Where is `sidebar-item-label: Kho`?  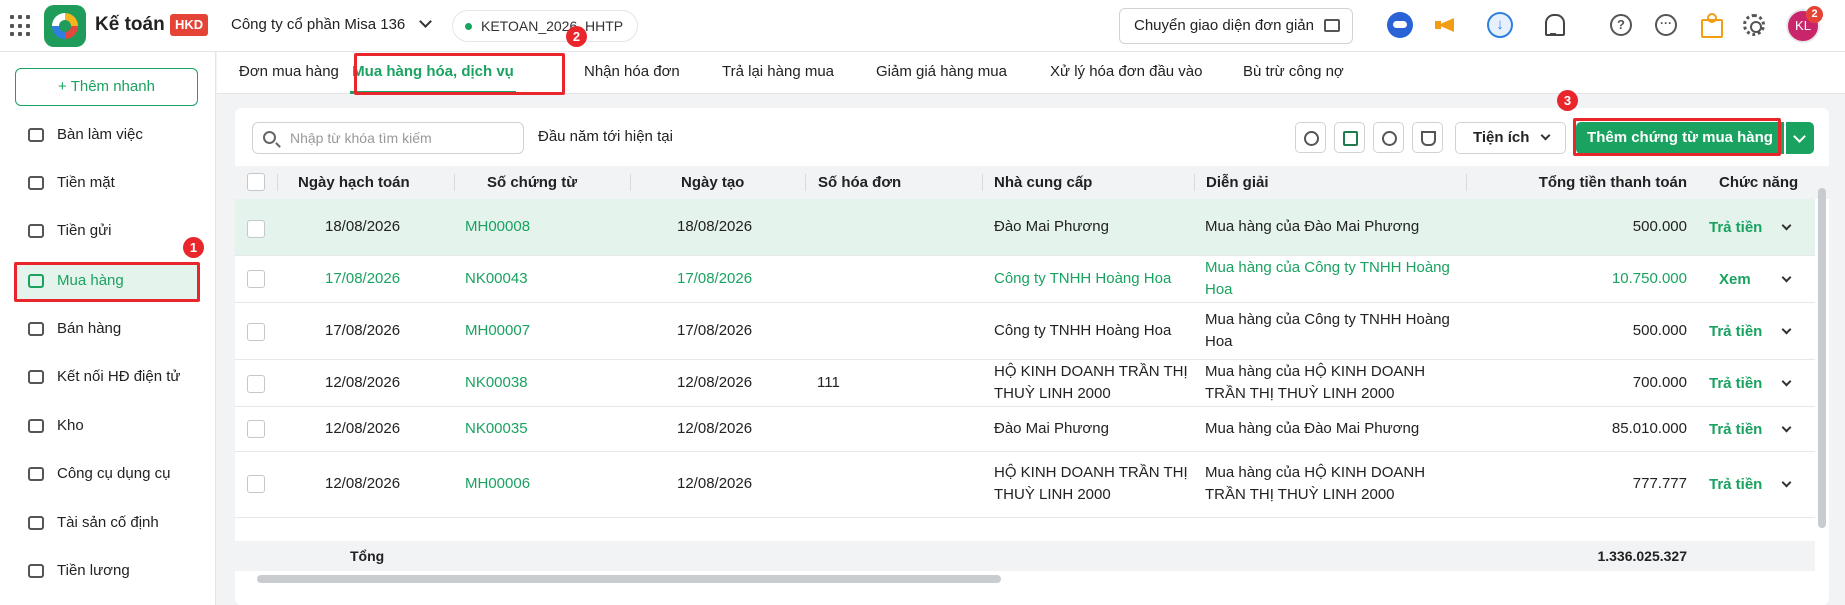
sidebar-item-label: Kho is located at coordinates (70, 425).